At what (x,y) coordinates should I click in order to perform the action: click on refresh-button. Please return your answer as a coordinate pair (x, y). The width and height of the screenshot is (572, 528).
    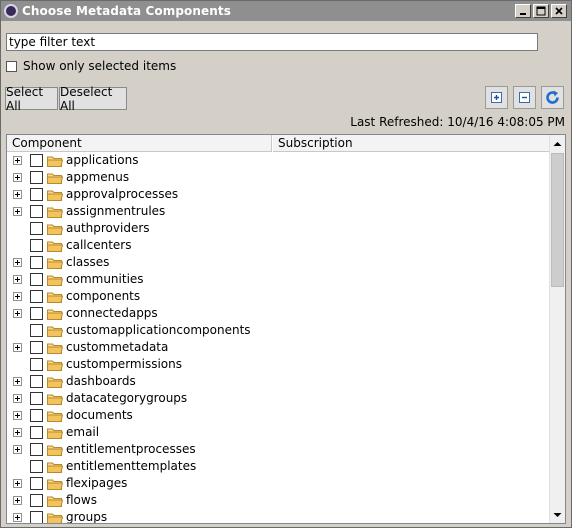
    Looking at the image, I should click on (552, 97).